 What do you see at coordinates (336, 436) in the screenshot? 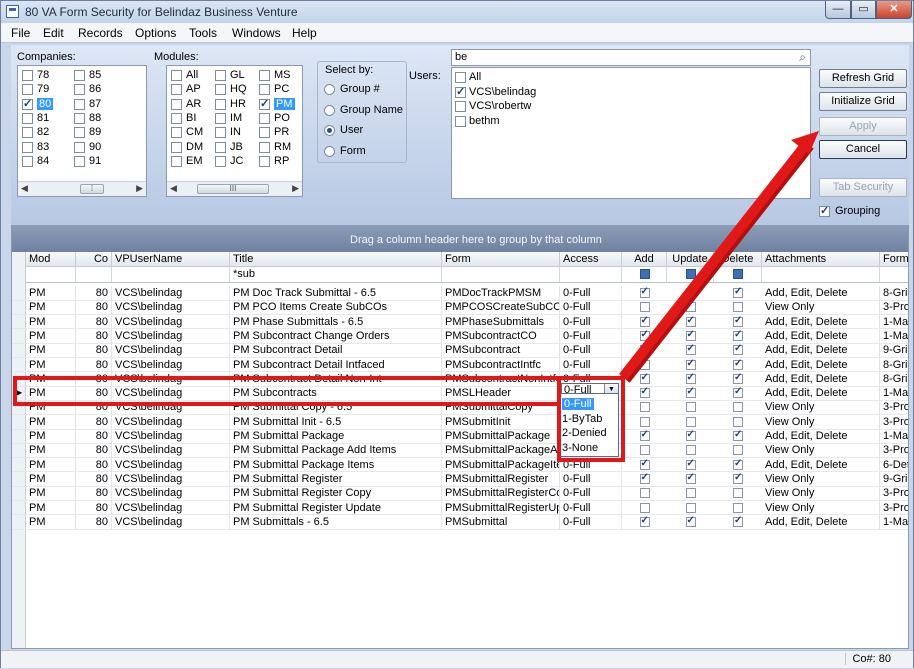
I see `cell-title: PM Submittal Package` at bounding box center [336, 436].